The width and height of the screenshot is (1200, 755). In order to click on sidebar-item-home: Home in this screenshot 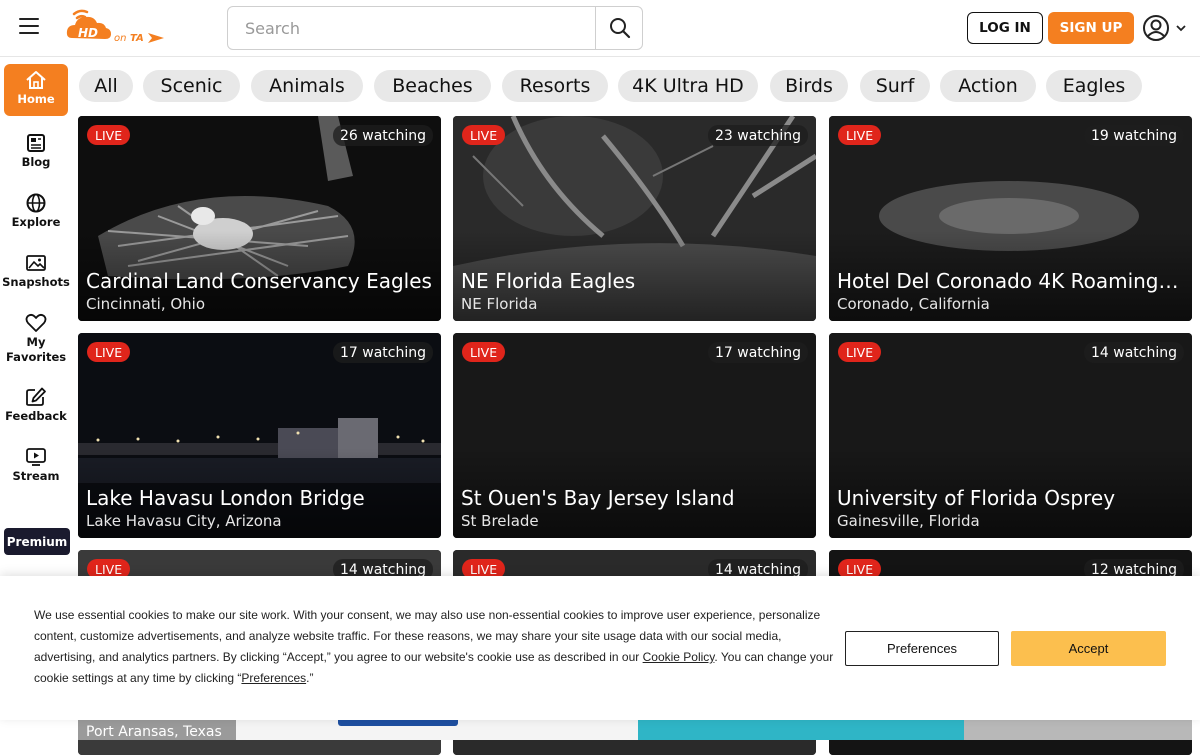, I will do `click(36, 90)`.